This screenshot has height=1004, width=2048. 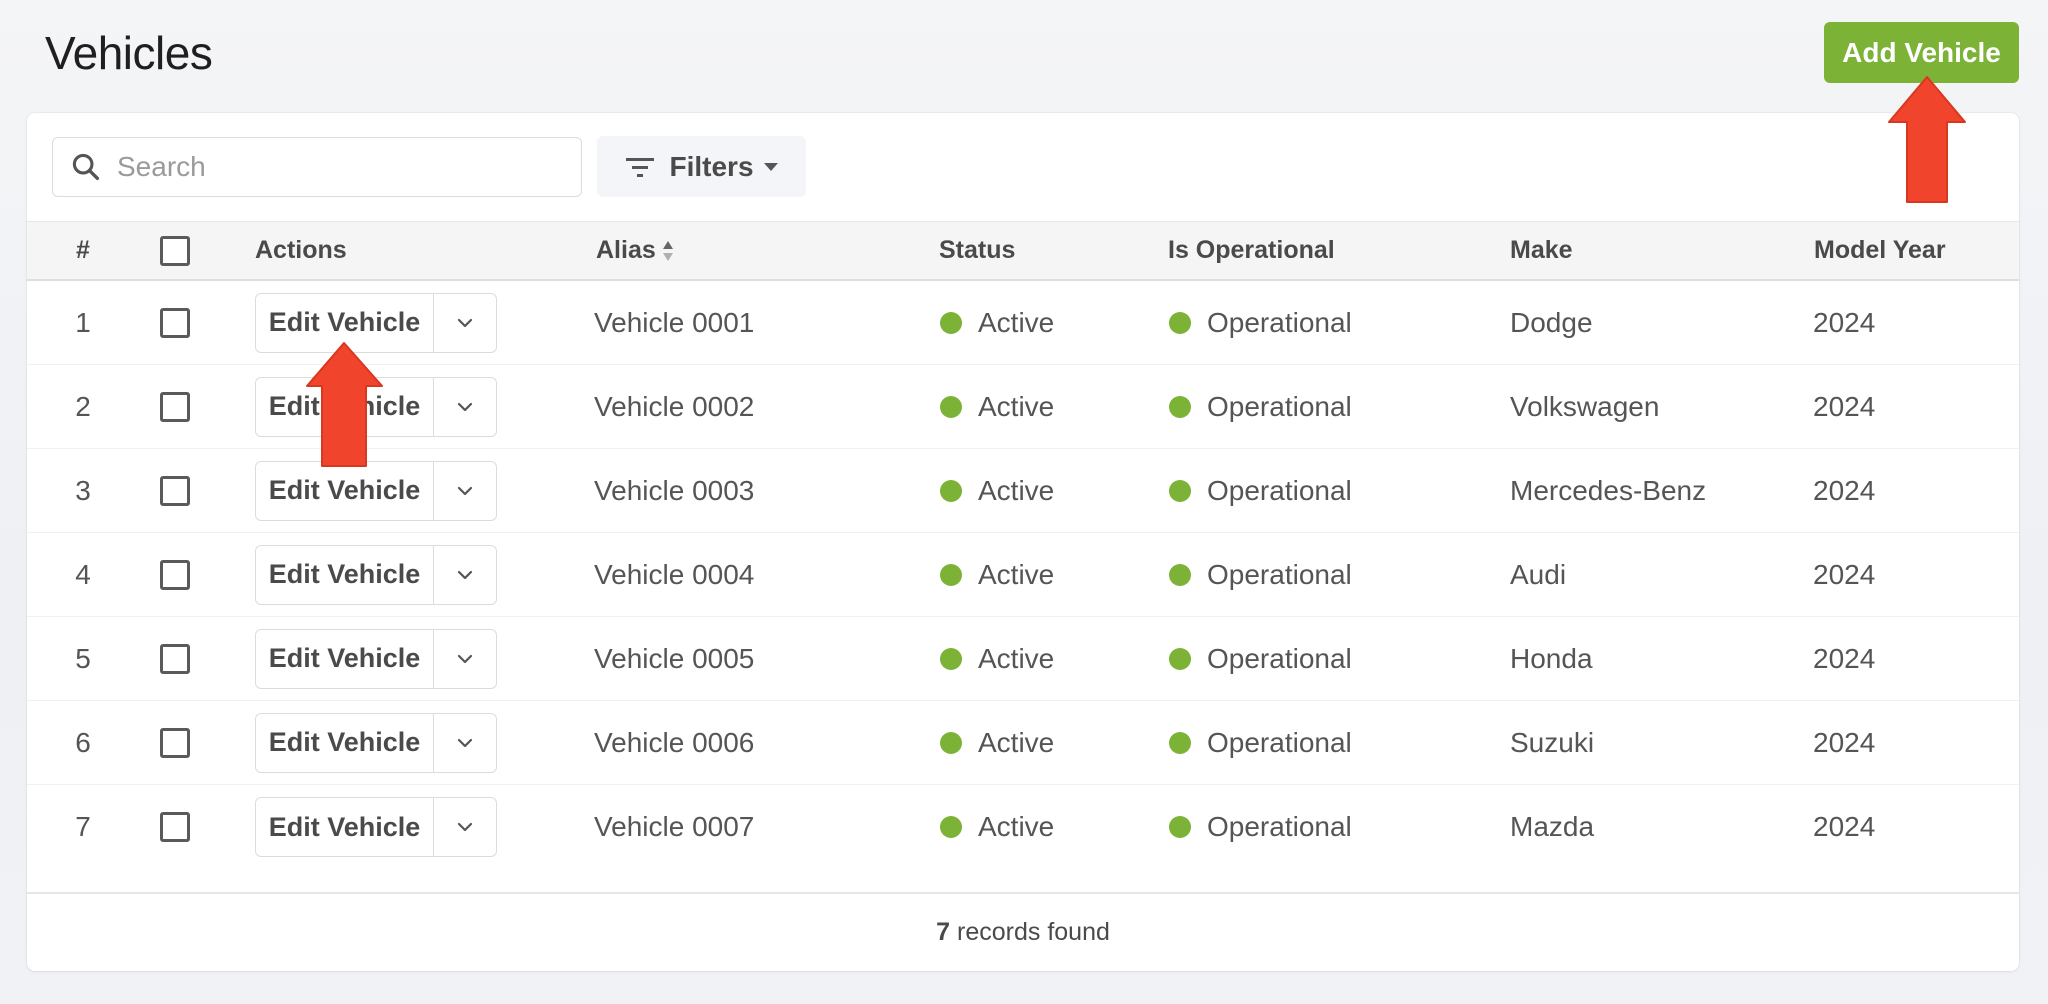 What do you see at coordinates (674, 490) in the screenshot?
I see `row-alias: Vehicle 0003` at bounding box center [674, 490].